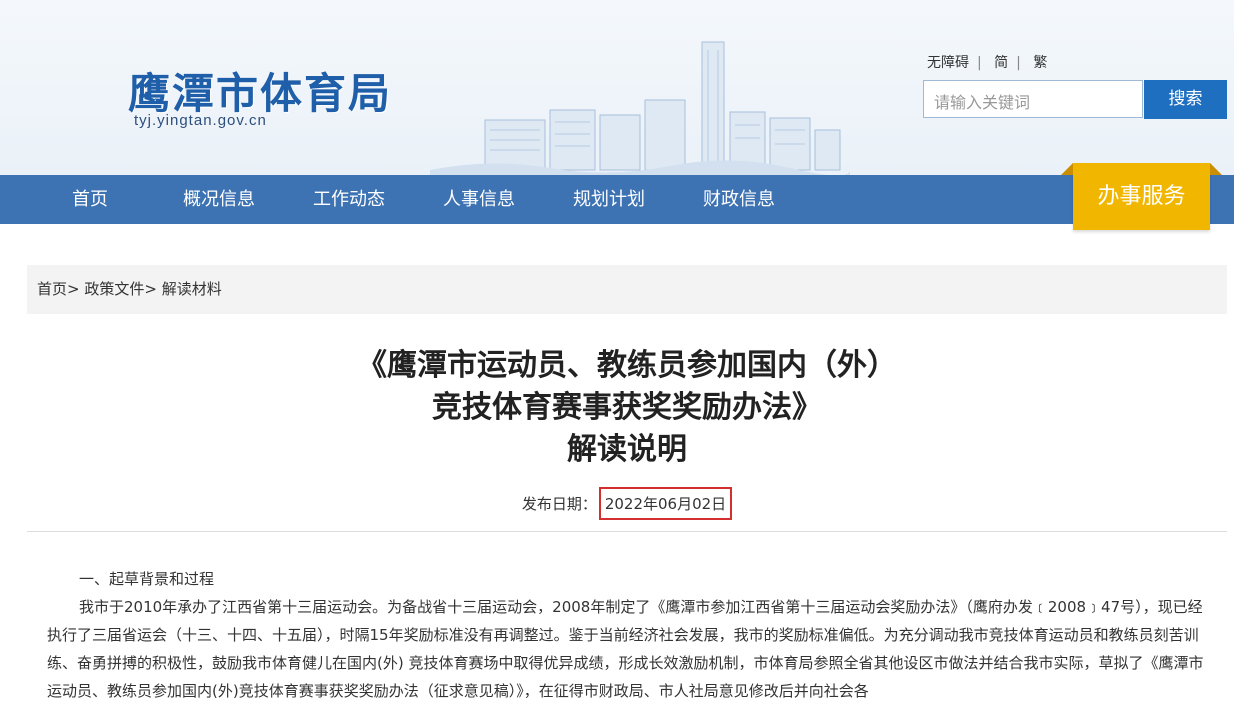  I want to click on publish-date-row: 发布日期： 2022年06月02日, so click(627, 503).